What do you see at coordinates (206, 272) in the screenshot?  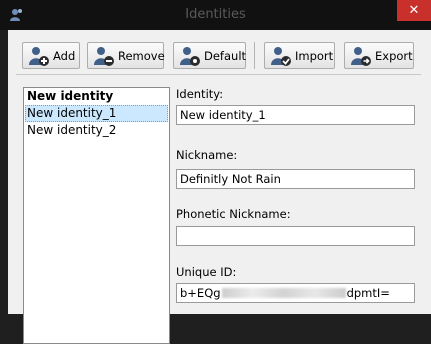 I see `unique-id-label: Unique ID:` at bounding box center [206, 272].